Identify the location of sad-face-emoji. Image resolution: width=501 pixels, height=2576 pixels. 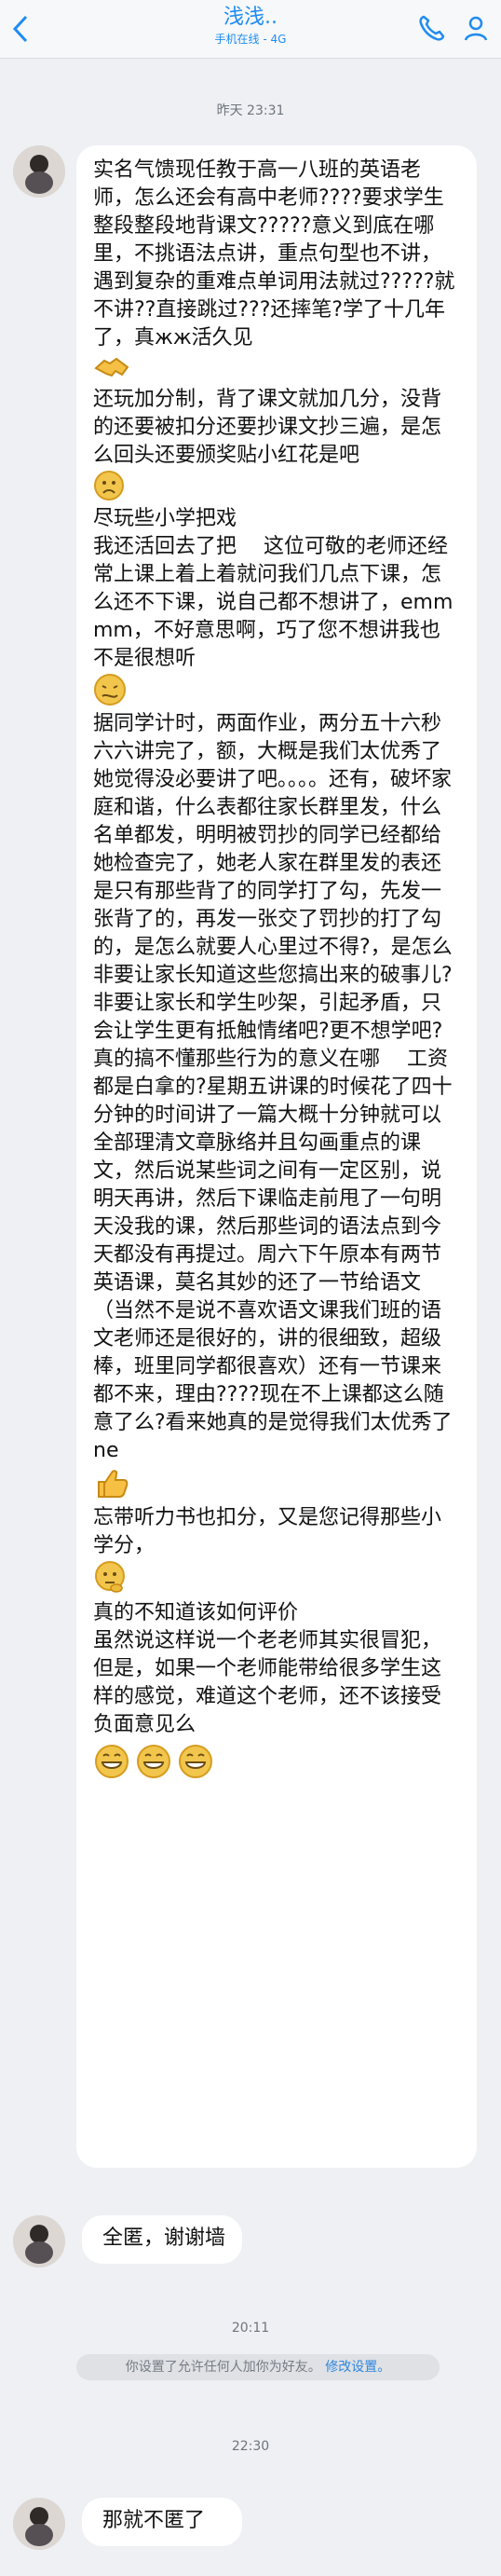
(109, 487).